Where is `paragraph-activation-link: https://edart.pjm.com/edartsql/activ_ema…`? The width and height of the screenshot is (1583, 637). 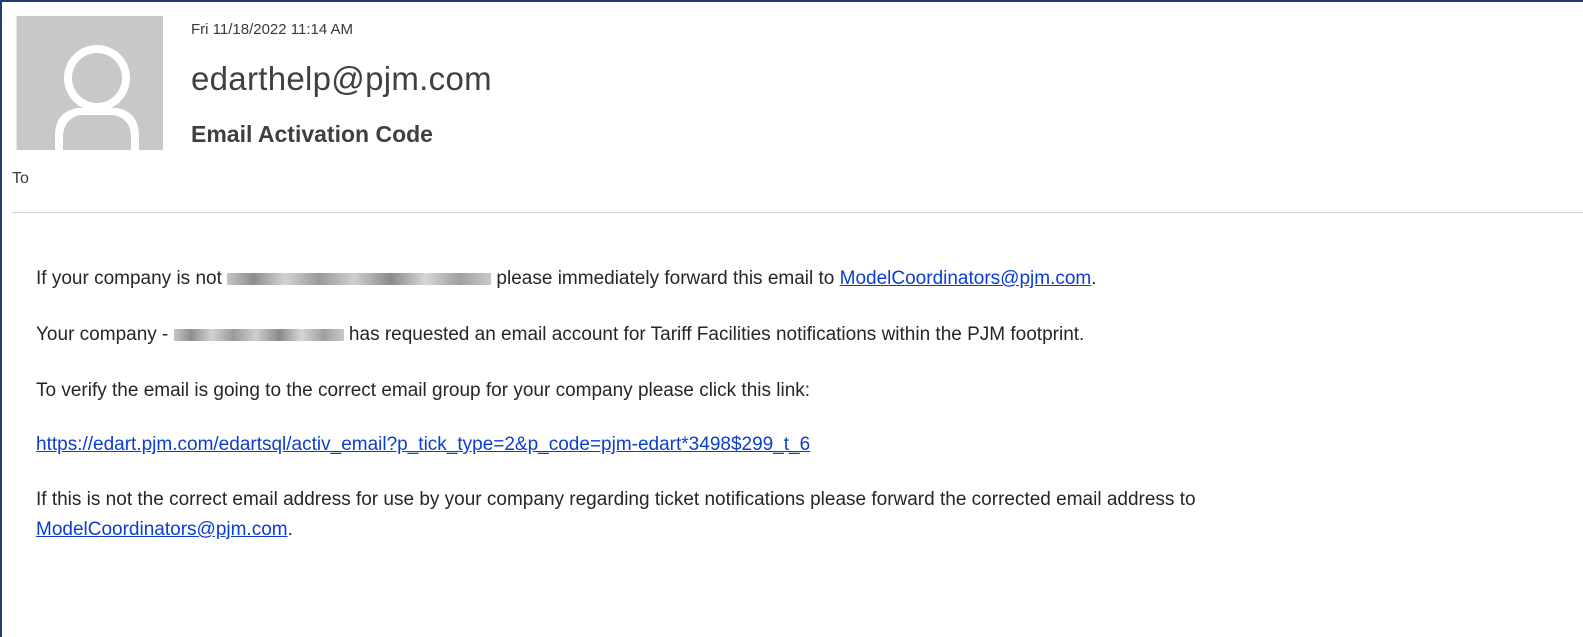
paragraph-activation-link: https://edart.pjm.com/edartsql/activ_ema… is located at coordinates (423, 445).